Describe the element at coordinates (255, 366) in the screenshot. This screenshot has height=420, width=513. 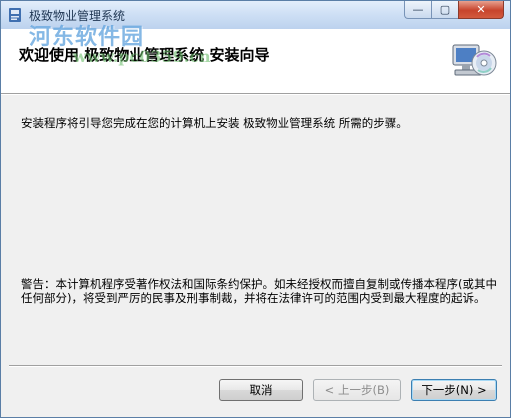
I see `footer-divider` at that location.